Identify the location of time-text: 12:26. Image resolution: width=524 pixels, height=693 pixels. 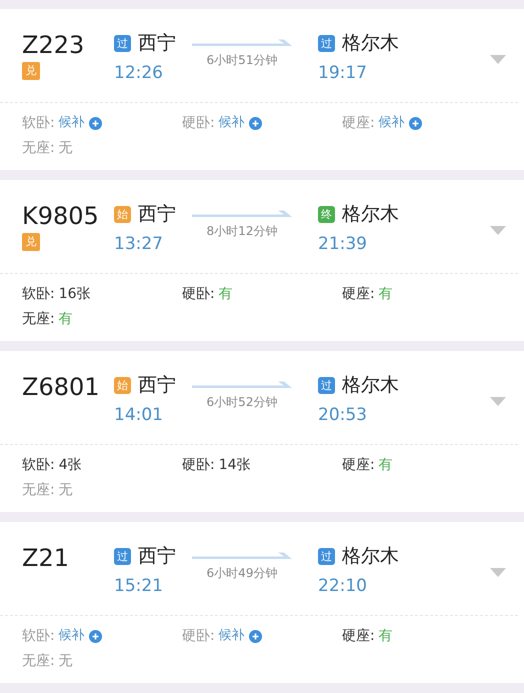
(139, 73).